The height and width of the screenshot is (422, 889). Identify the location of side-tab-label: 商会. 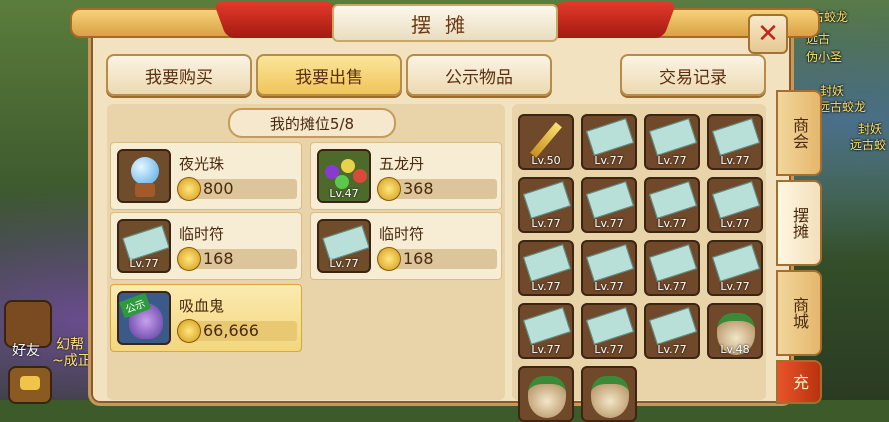
(799, 133).